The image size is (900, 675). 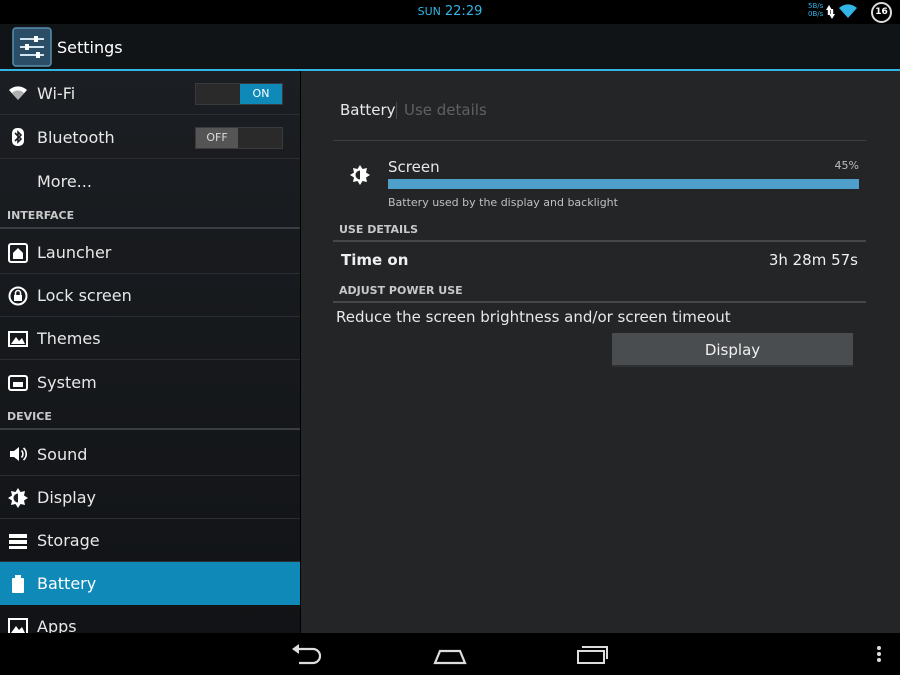 What do you see at coordinates (375, 260) in the screenshot?
I see `time-on-label: Time on` at bounding box center [375, 260].